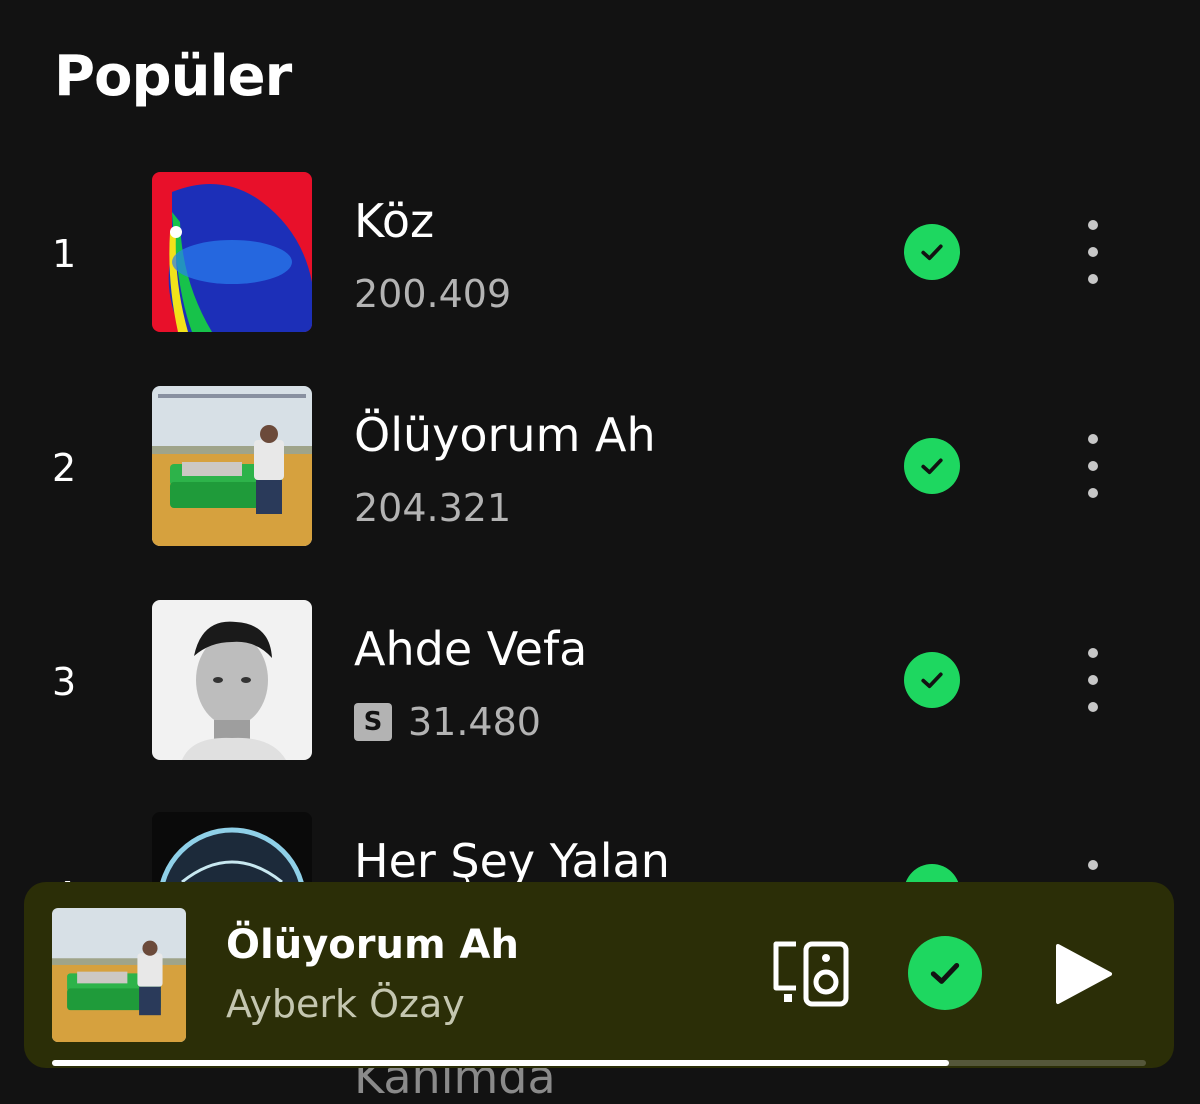 The height and width of the screenshot is (1104, 1200). Describe the element at coordinates (372, 945) in the screenshot. I see `now-playing-title: Ölüyorum Ah` at that location.